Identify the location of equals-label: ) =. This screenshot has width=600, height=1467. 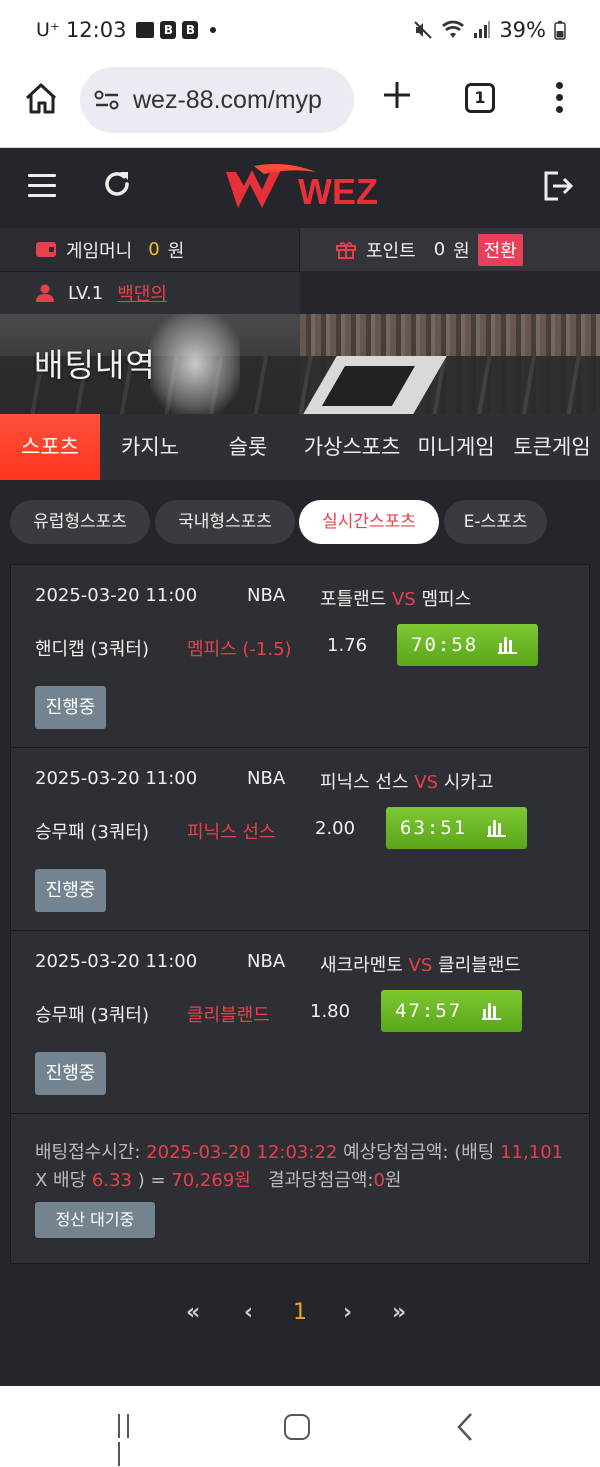
(151, 1180).